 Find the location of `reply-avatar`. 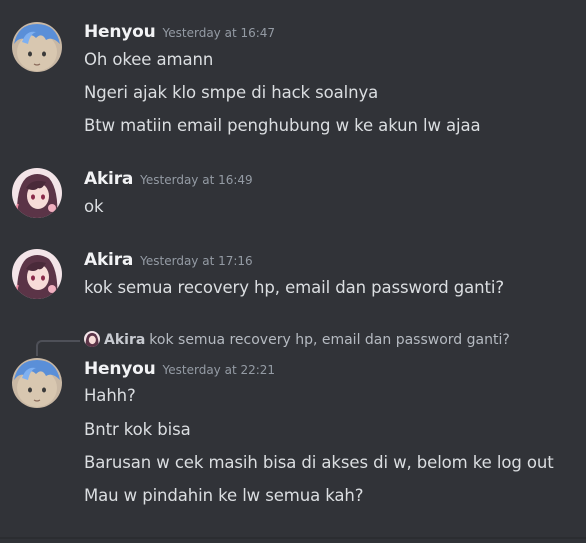

reply-avatar is located at coordinates (92, 339).